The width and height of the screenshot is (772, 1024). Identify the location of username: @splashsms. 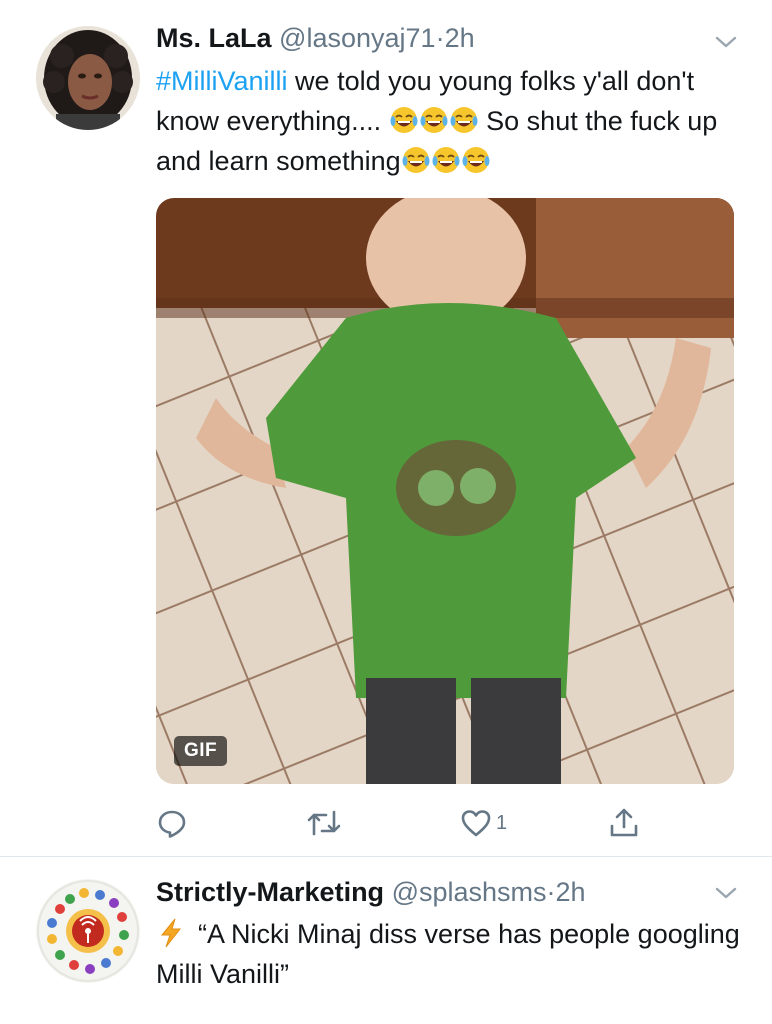
(469, 892).